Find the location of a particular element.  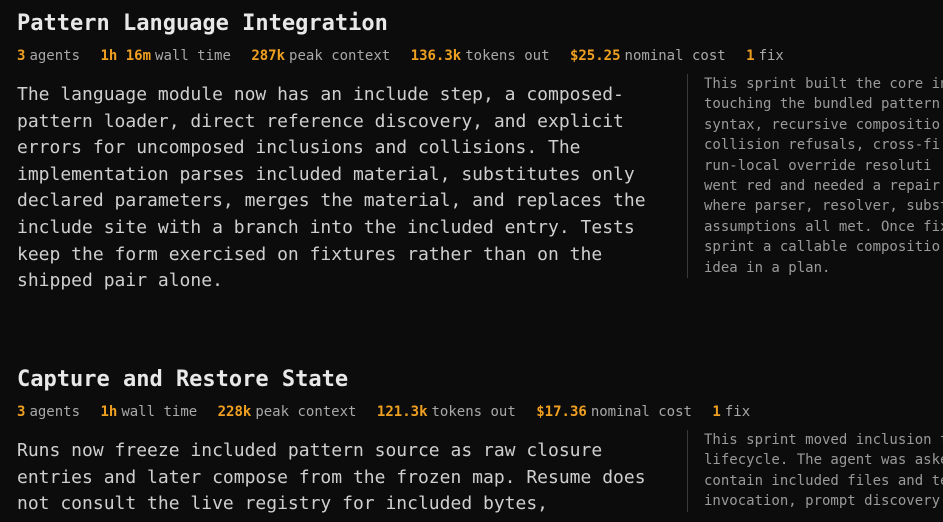

stat-value: $25.25 is located at coordinates (595, 56).